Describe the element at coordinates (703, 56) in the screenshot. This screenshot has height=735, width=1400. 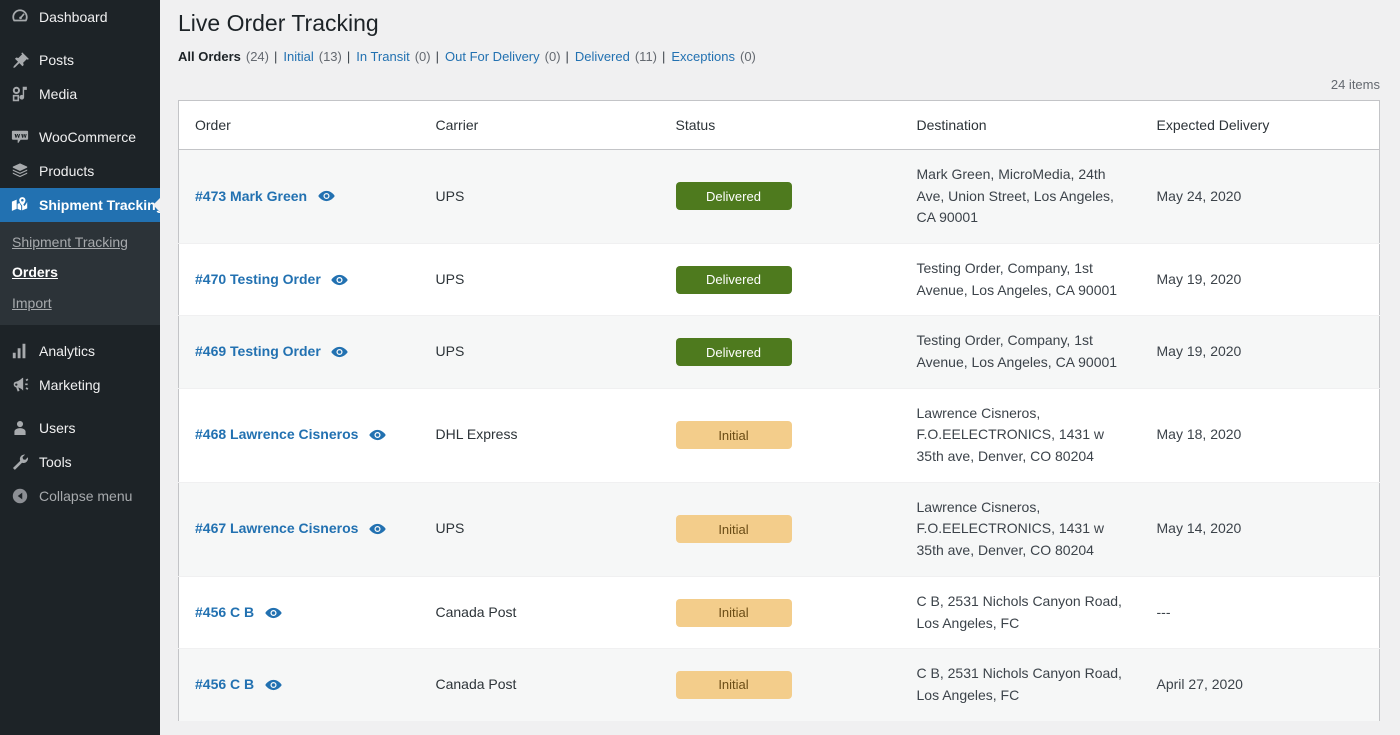
I see `filter-link-exceptions: Exceptions` at that location.